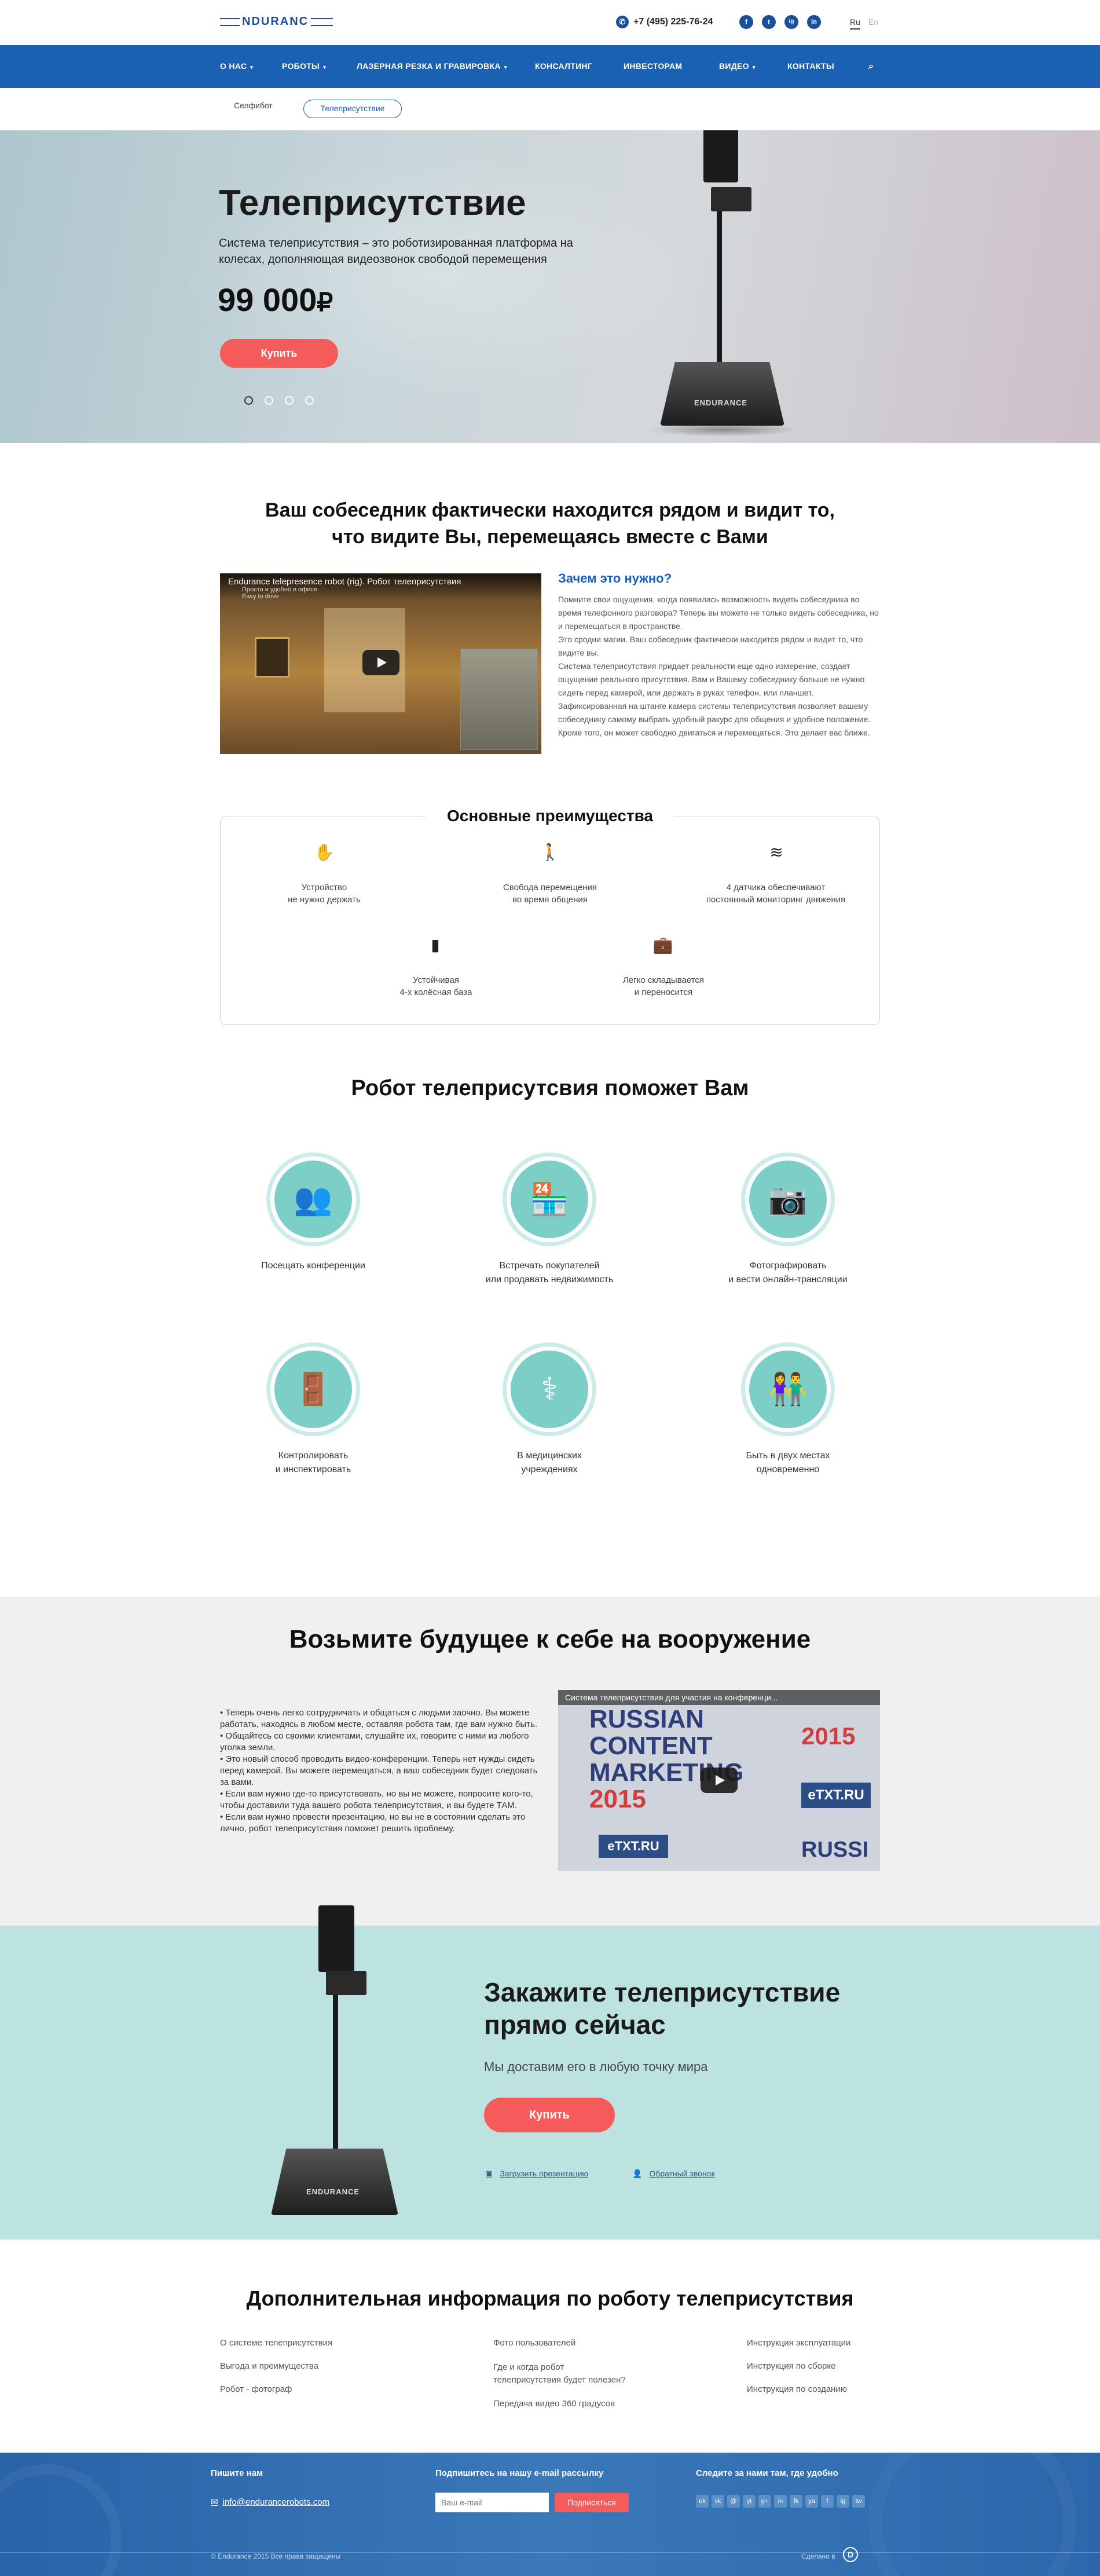 The image size is (1100, 2576). Describe the element at coordinates (276, 2343) in the screenshot. I see `info-link: О системе телеприсутствия` at that location.